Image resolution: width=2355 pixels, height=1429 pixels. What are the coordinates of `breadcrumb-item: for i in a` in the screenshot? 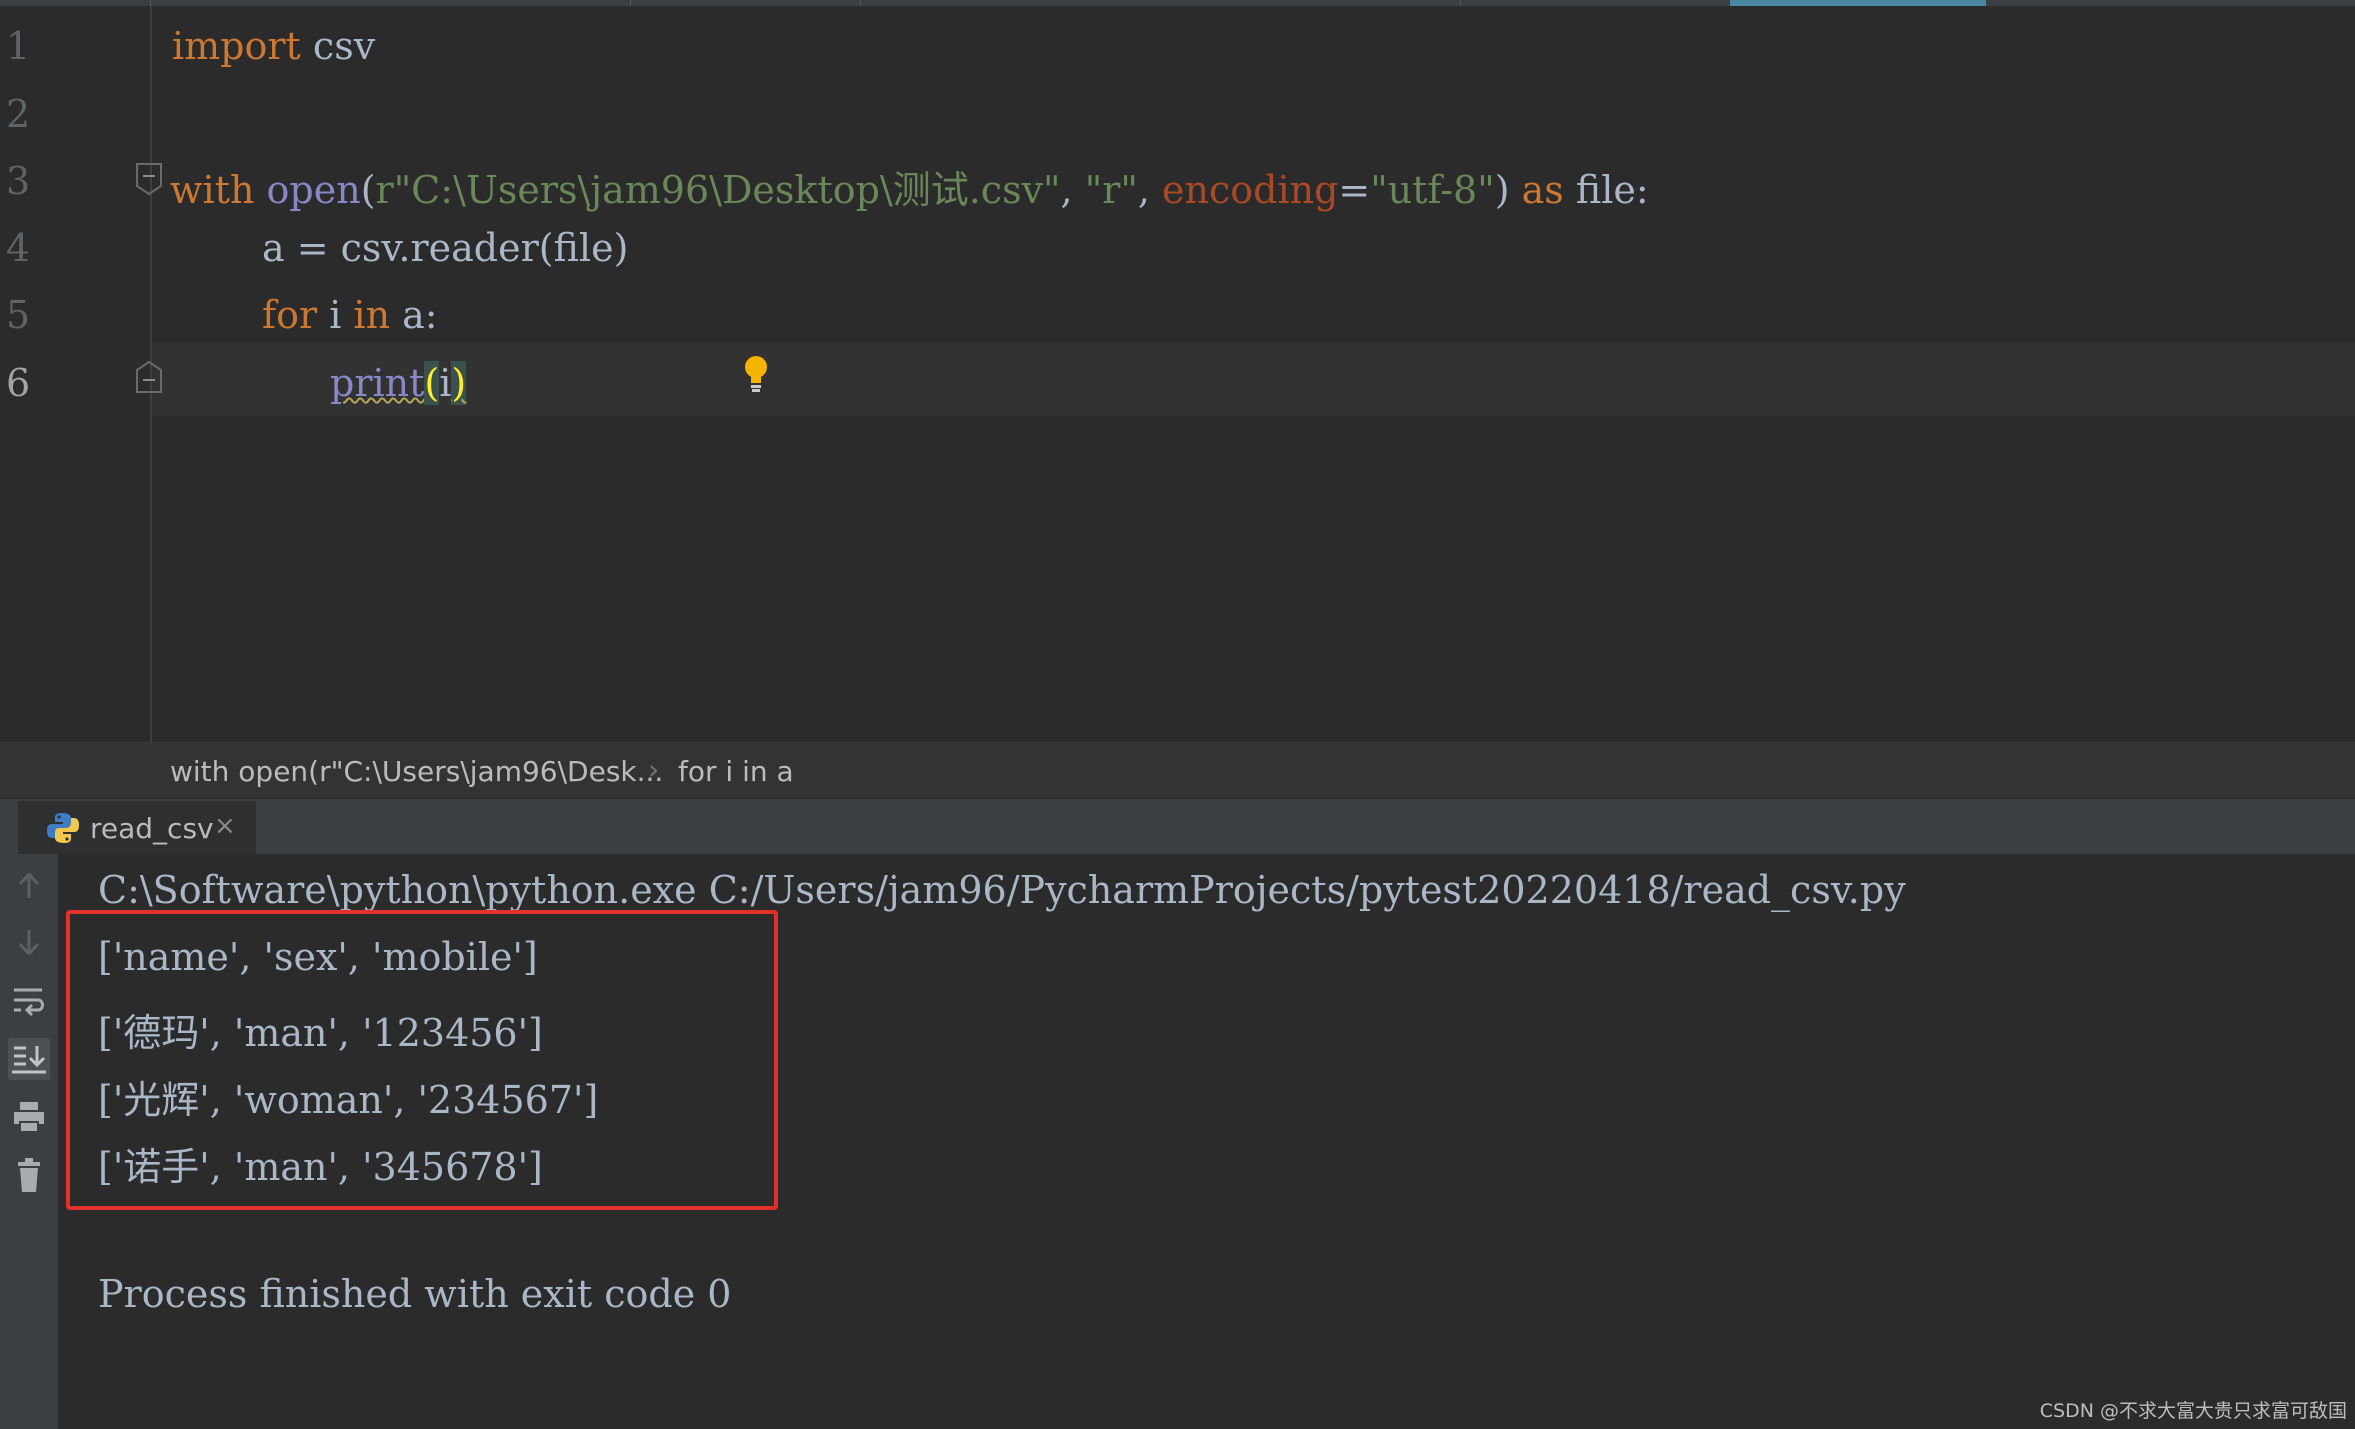 It's located at (736, 771).